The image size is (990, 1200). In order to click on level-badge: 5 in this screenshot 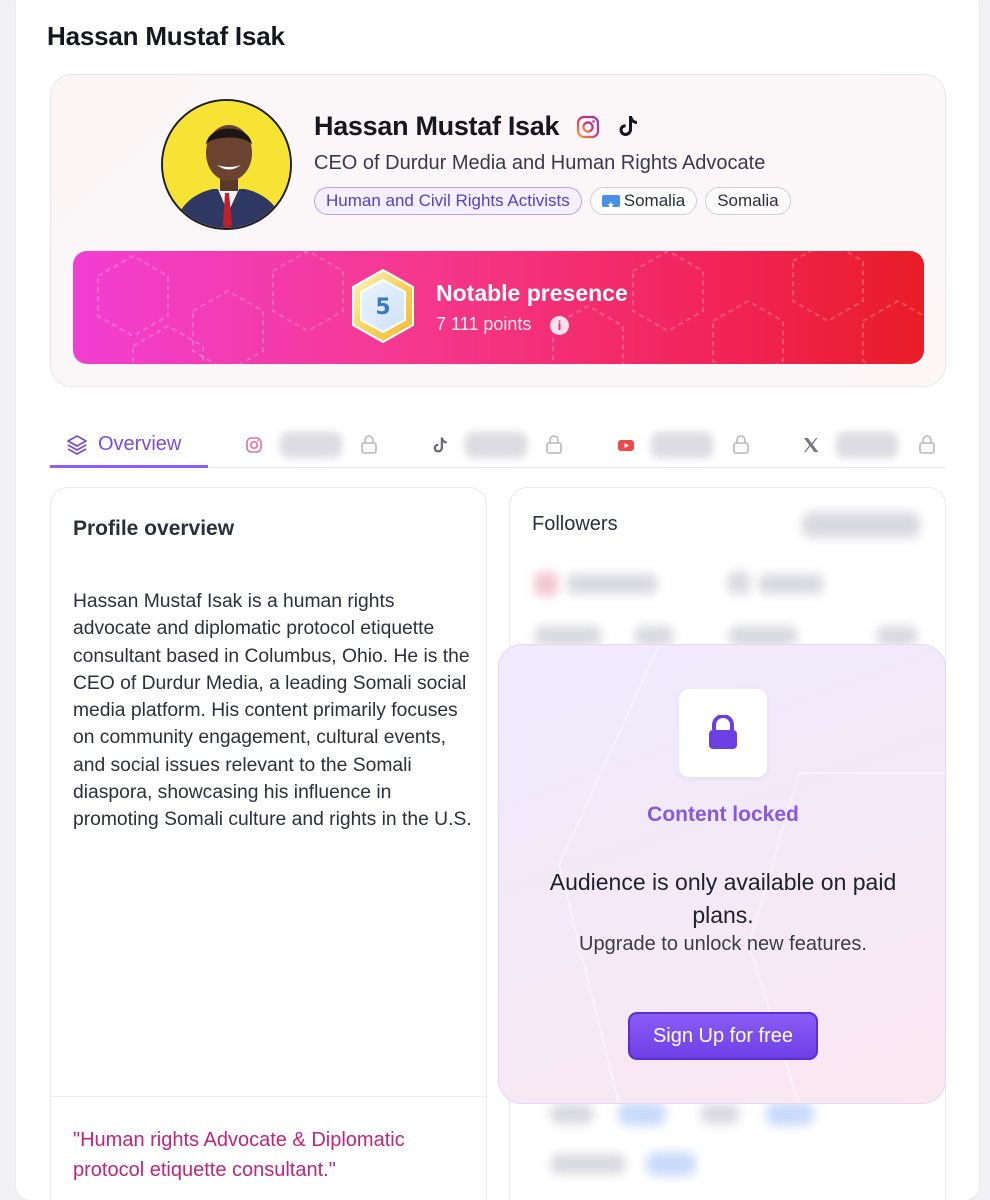, I will do `click(383, 306)`.